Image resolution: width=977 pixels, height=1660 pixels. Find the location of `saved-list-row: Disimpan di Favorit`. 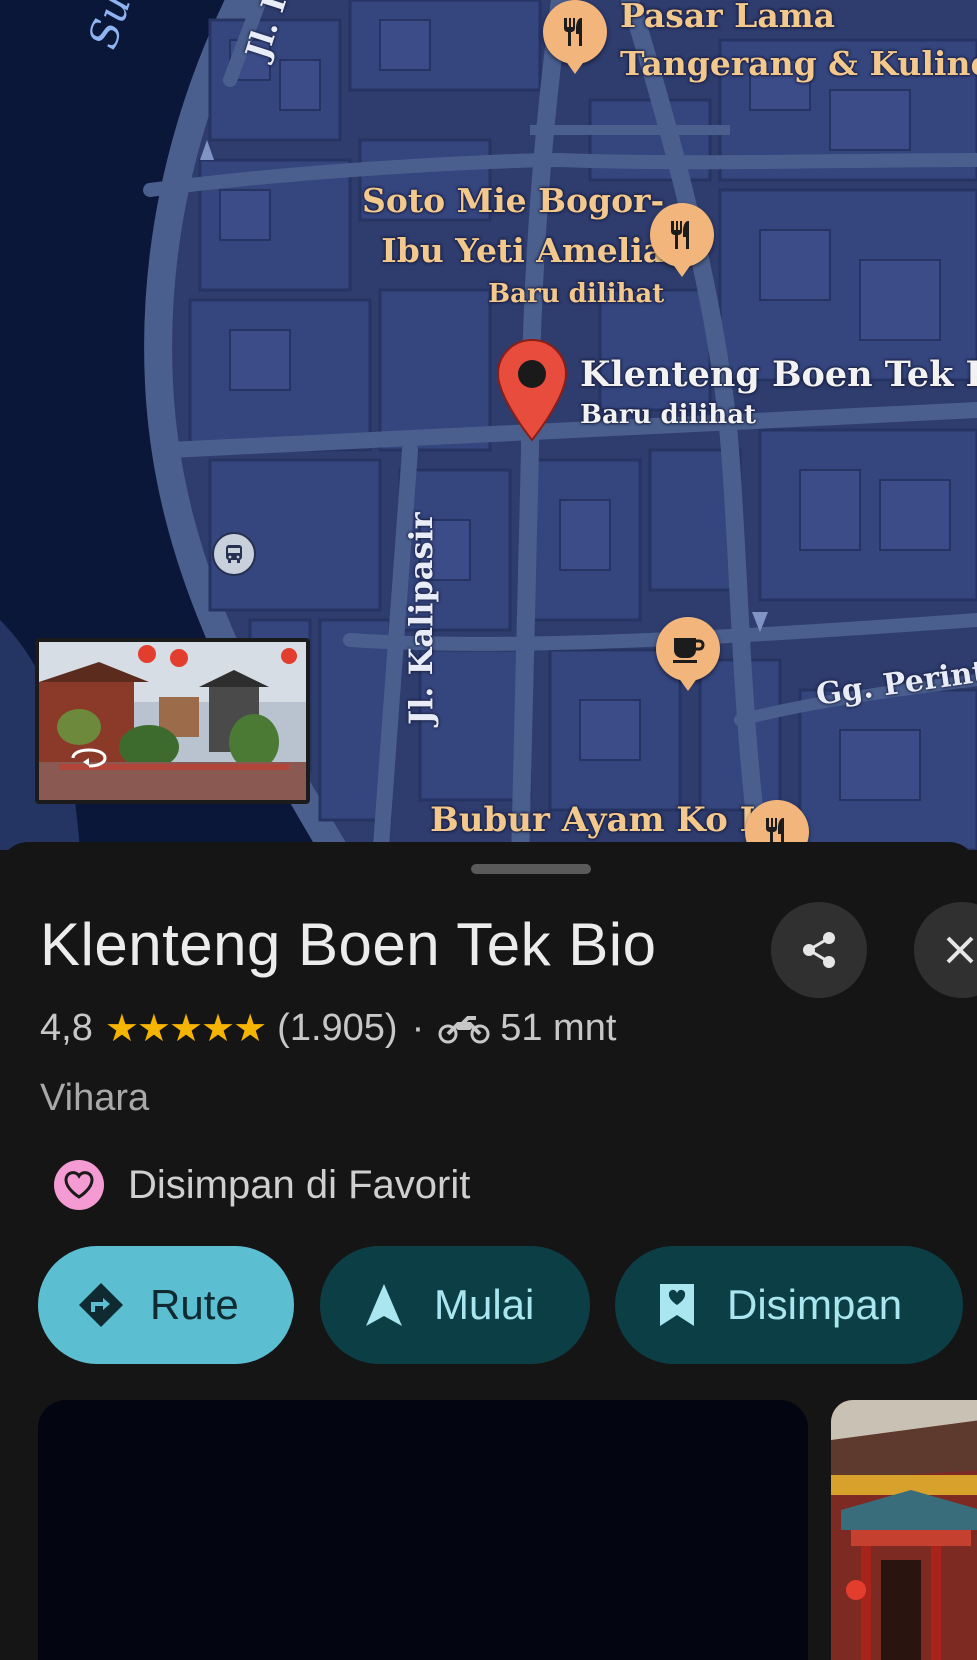

saved-list-row: Disimpan di Favorit is located at coordinates (262, 1185).